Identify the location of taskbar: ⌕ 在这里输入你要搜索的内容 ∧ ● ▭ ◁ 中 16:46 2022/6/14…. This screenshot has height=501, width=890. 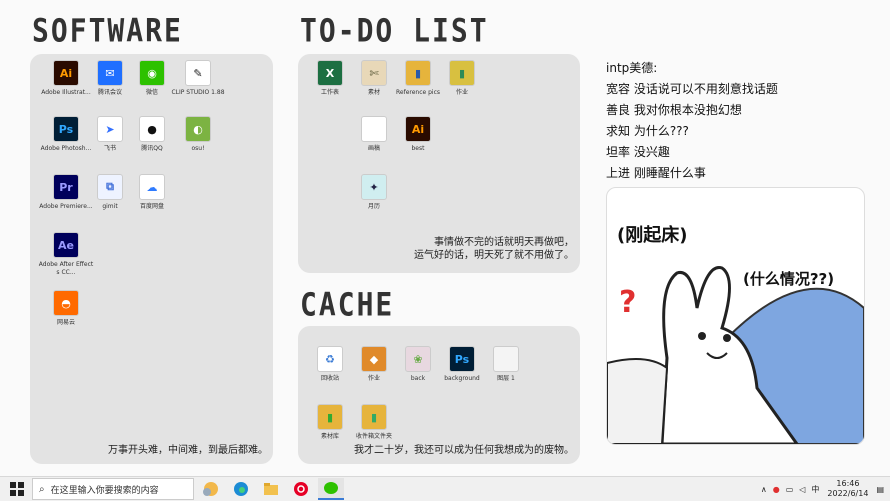
(445, 488).